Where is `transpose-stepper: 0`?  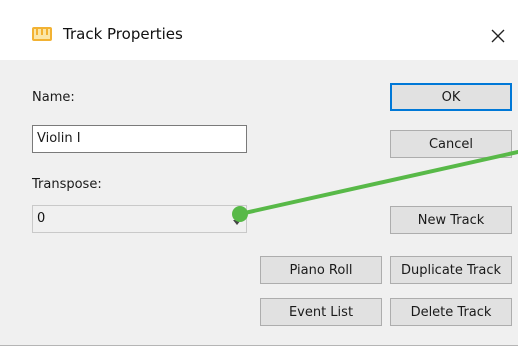
transpose-stepper: 0 is located at coordinates (139, 219).